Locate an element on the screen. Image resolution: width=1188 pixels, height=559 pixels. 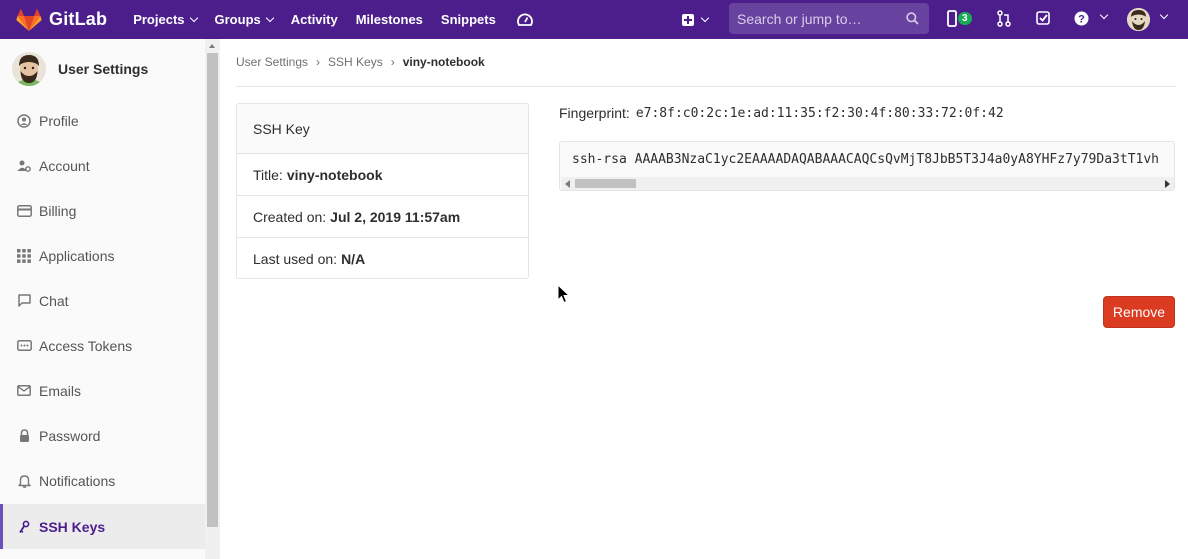
nav-activity: Activity is located at coordinates (314, 19).